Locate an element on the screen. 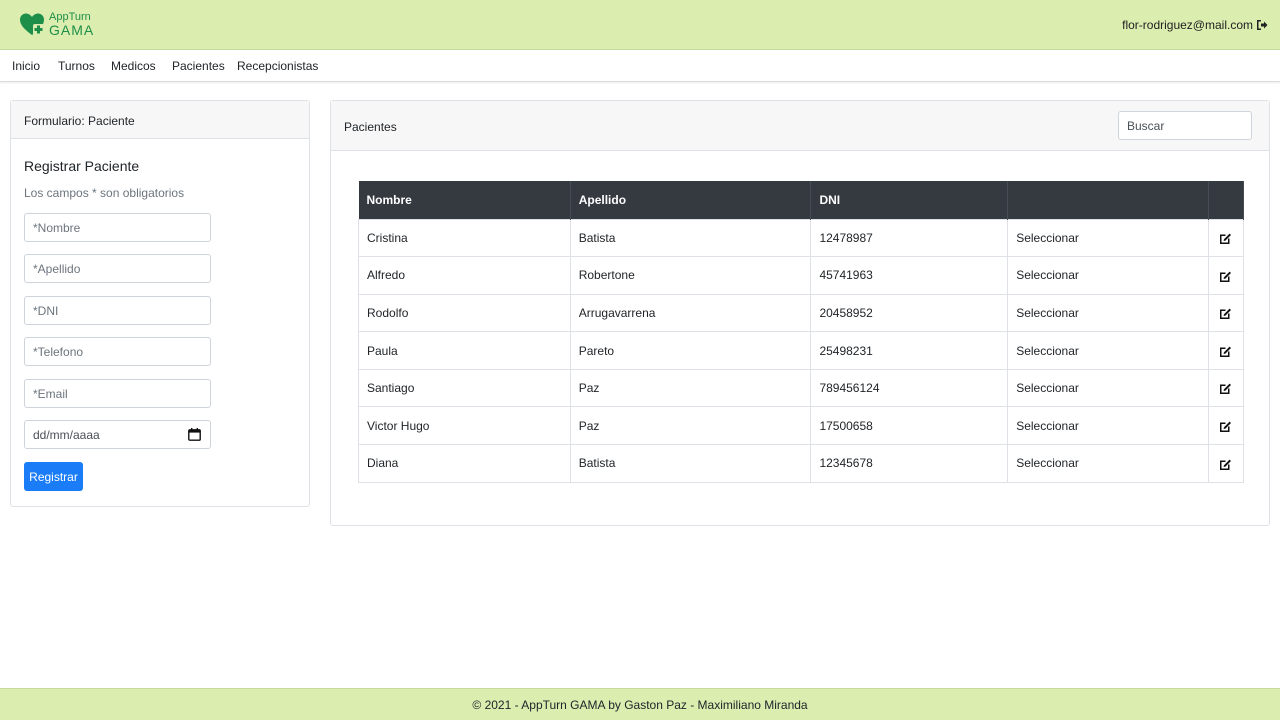 The image size is (1280, 720). table-header-row: Nombre Apellido DNI is located at coordinates (801, 200).